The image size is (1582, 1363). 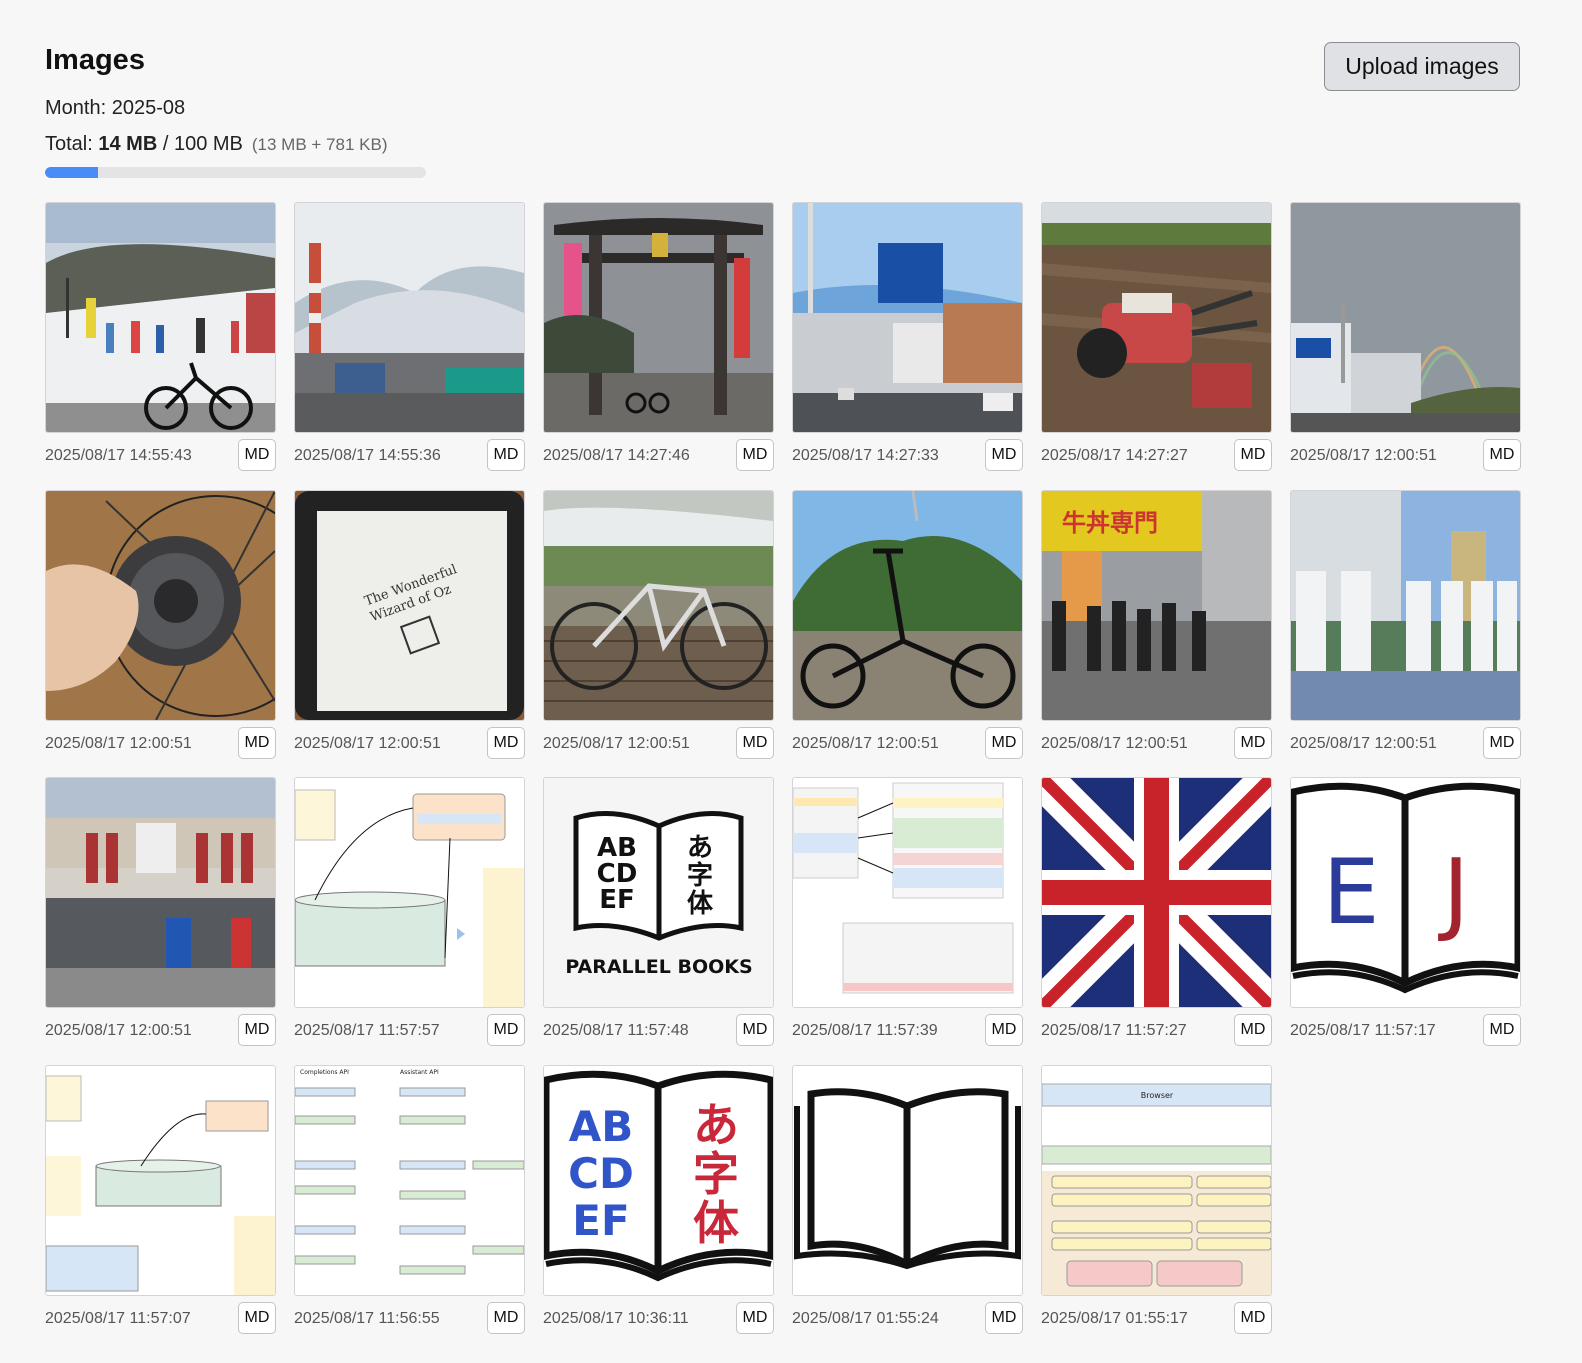 What do you see at coordinates (658, 1180) in the screenshot?
I see `image-thumbnail: AB CD EF あ字体` at bounding box center [658, 1180].